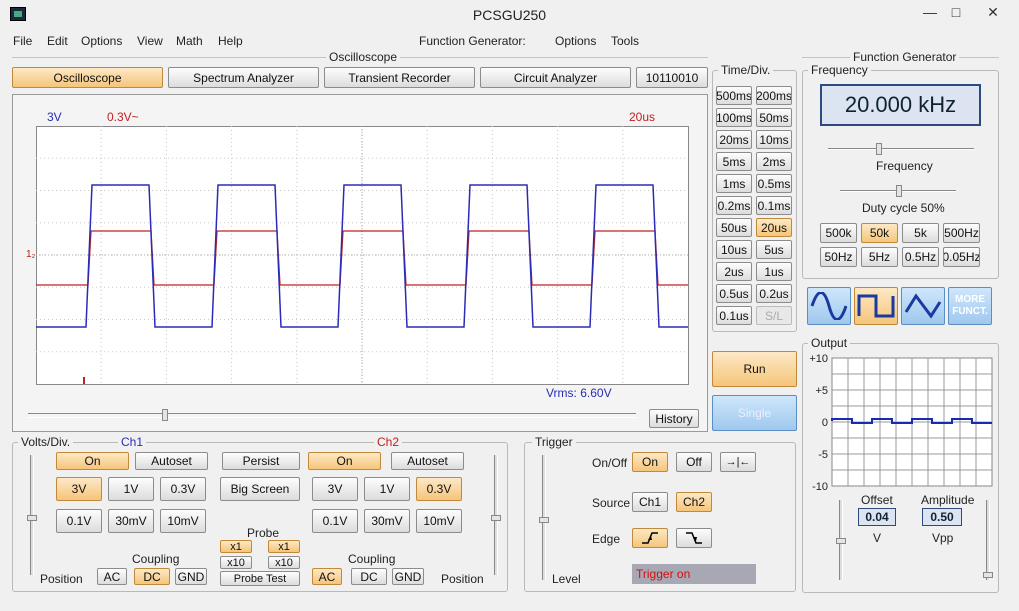  I want to click on frequency-slider, so click(901, 149).